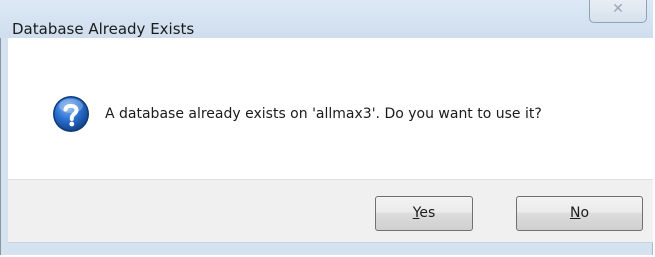 The image size is (655, 257). I want to click on no-label-rest: o, so click(585, 213).